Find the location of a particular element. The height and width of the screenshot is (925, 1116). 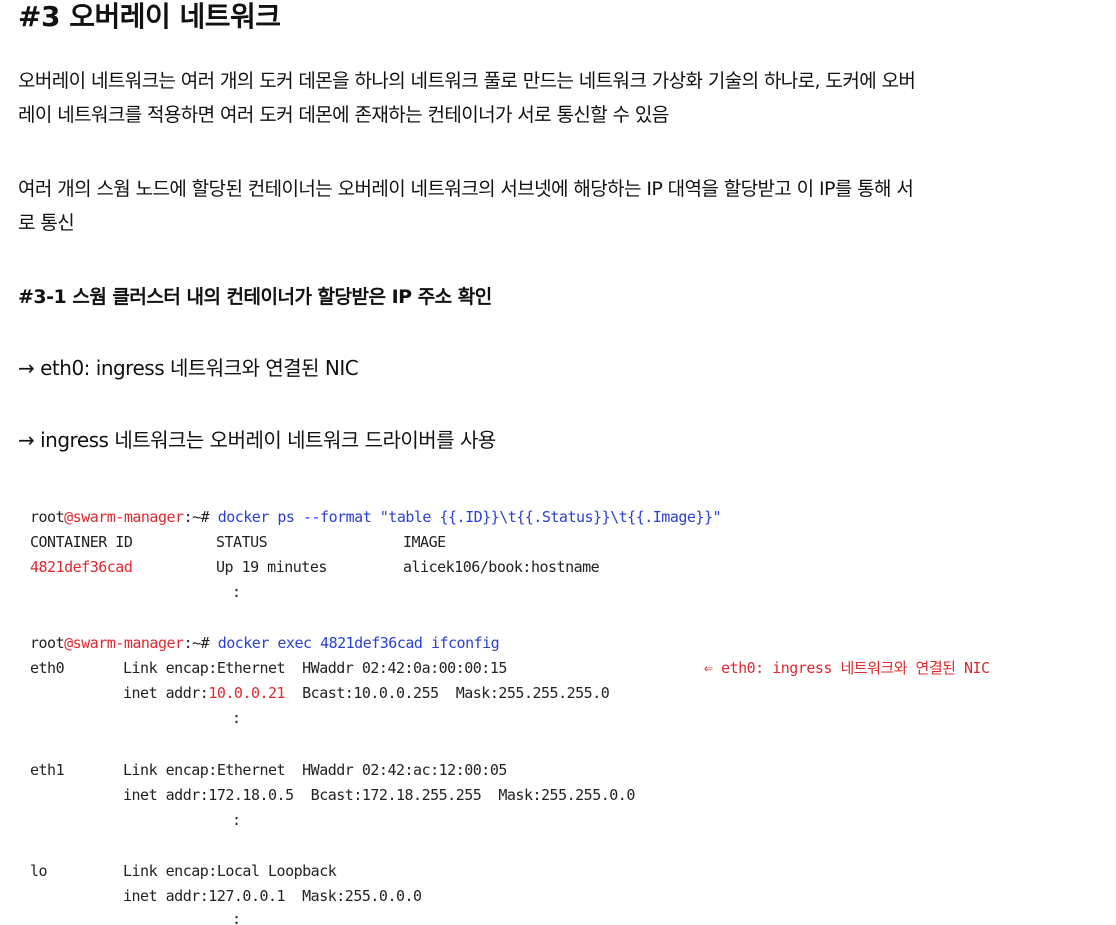

lo-link-line: lo Link encap:Local Loopback is located at coordinates (530, 871).